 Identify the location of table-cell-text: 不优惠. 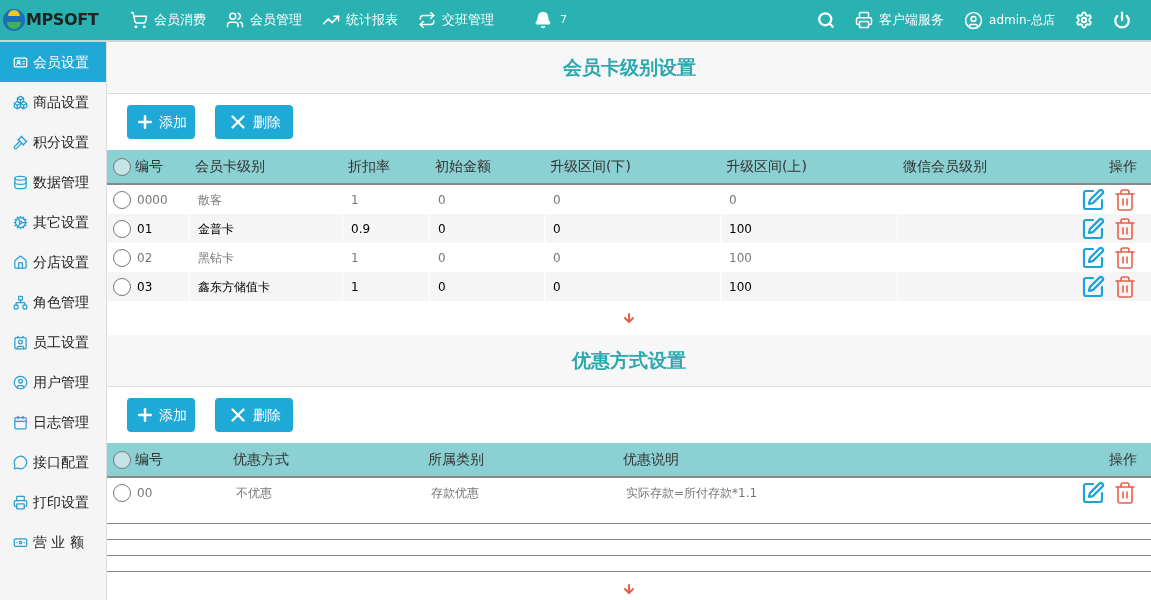
(254, 493).